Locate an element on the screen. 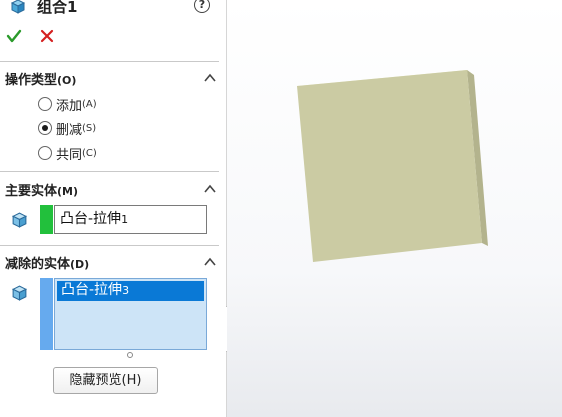  panel-header: 组合1 ? is located at coordinates (113, 9).